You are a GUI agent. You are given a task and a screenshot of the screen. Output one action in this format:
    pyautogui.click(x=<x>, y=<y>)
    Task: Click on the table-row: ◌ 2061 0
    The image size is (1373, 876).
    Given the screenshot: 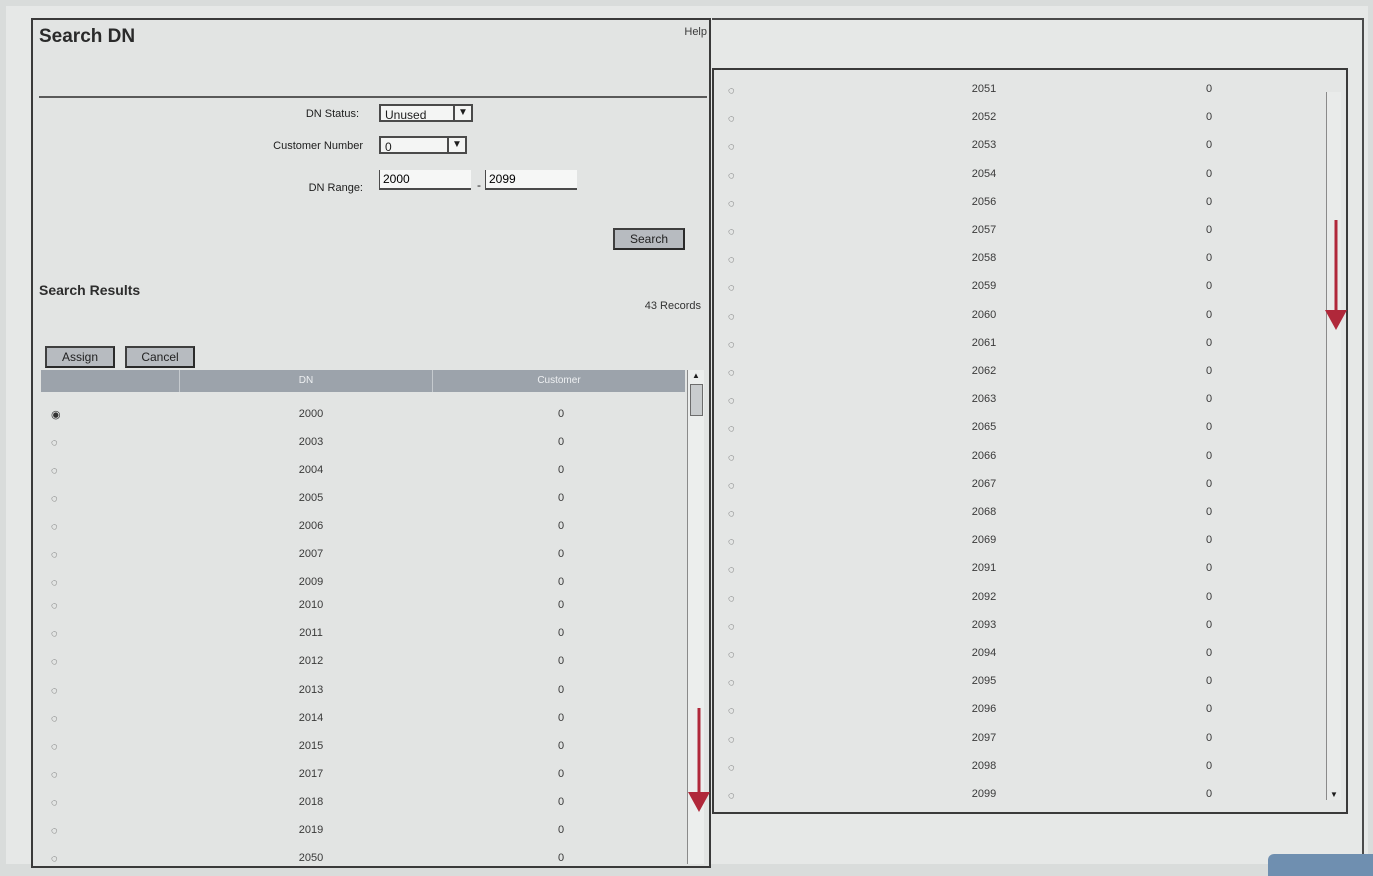 What is the action you would take?
    pyautogui.click(x=1014, y=347)
    